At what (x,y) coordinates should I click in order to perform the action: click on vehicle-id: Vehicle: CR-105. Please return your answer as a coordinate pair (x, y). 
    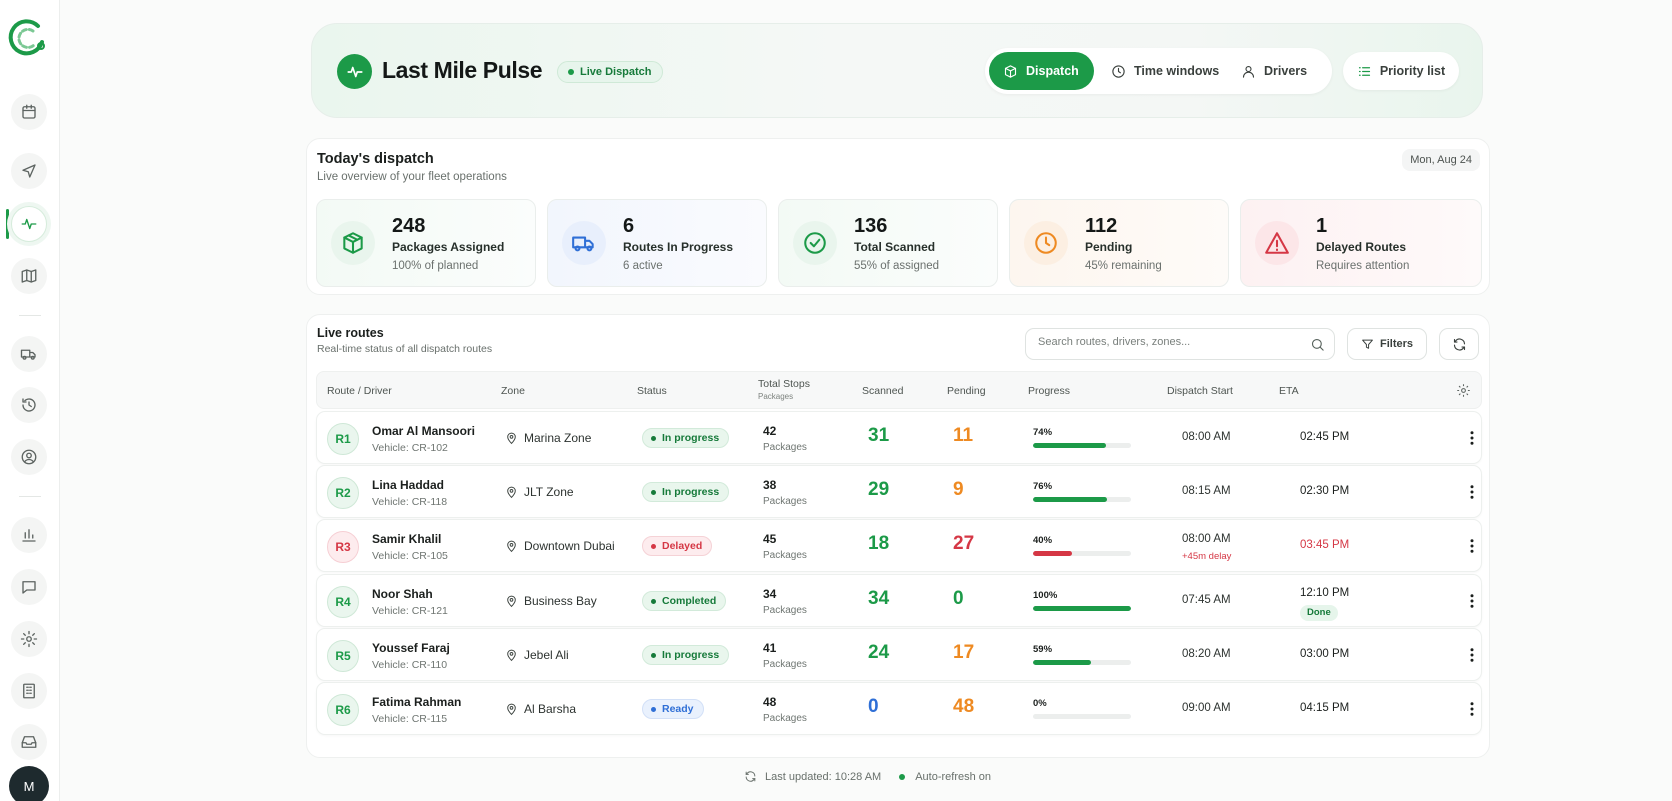
    Looking at the image, I should click on (410, 556).